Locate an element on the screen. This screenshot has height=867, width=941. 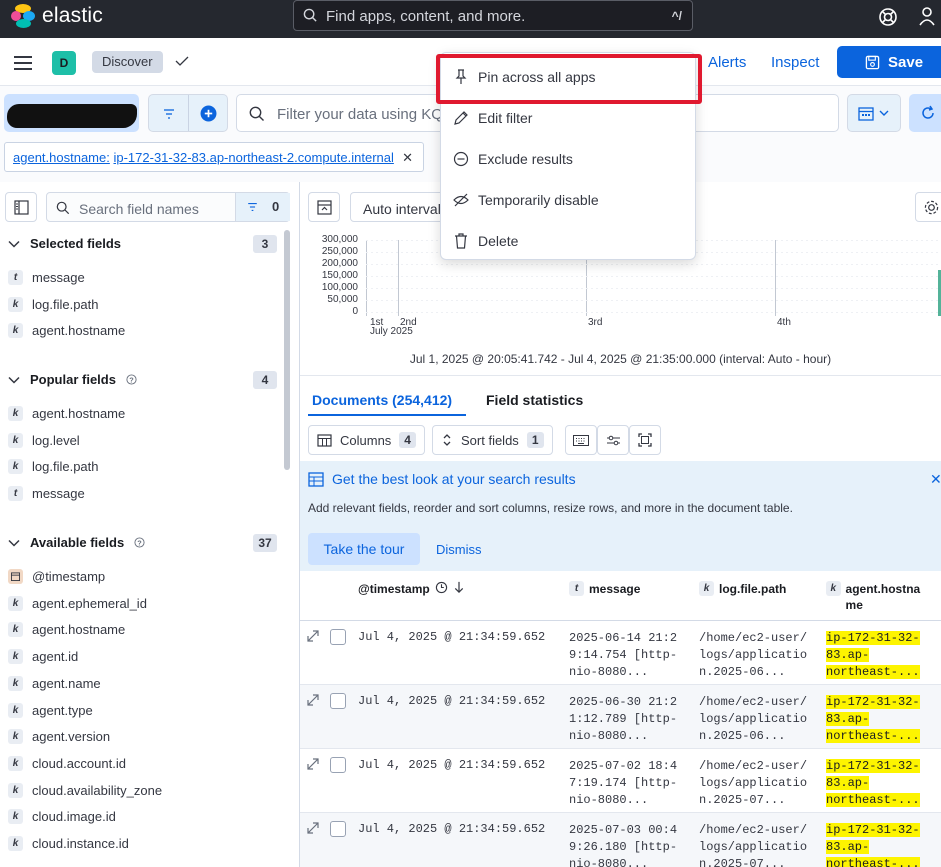
sort-descending-icon is located at coordinates (459, 587).